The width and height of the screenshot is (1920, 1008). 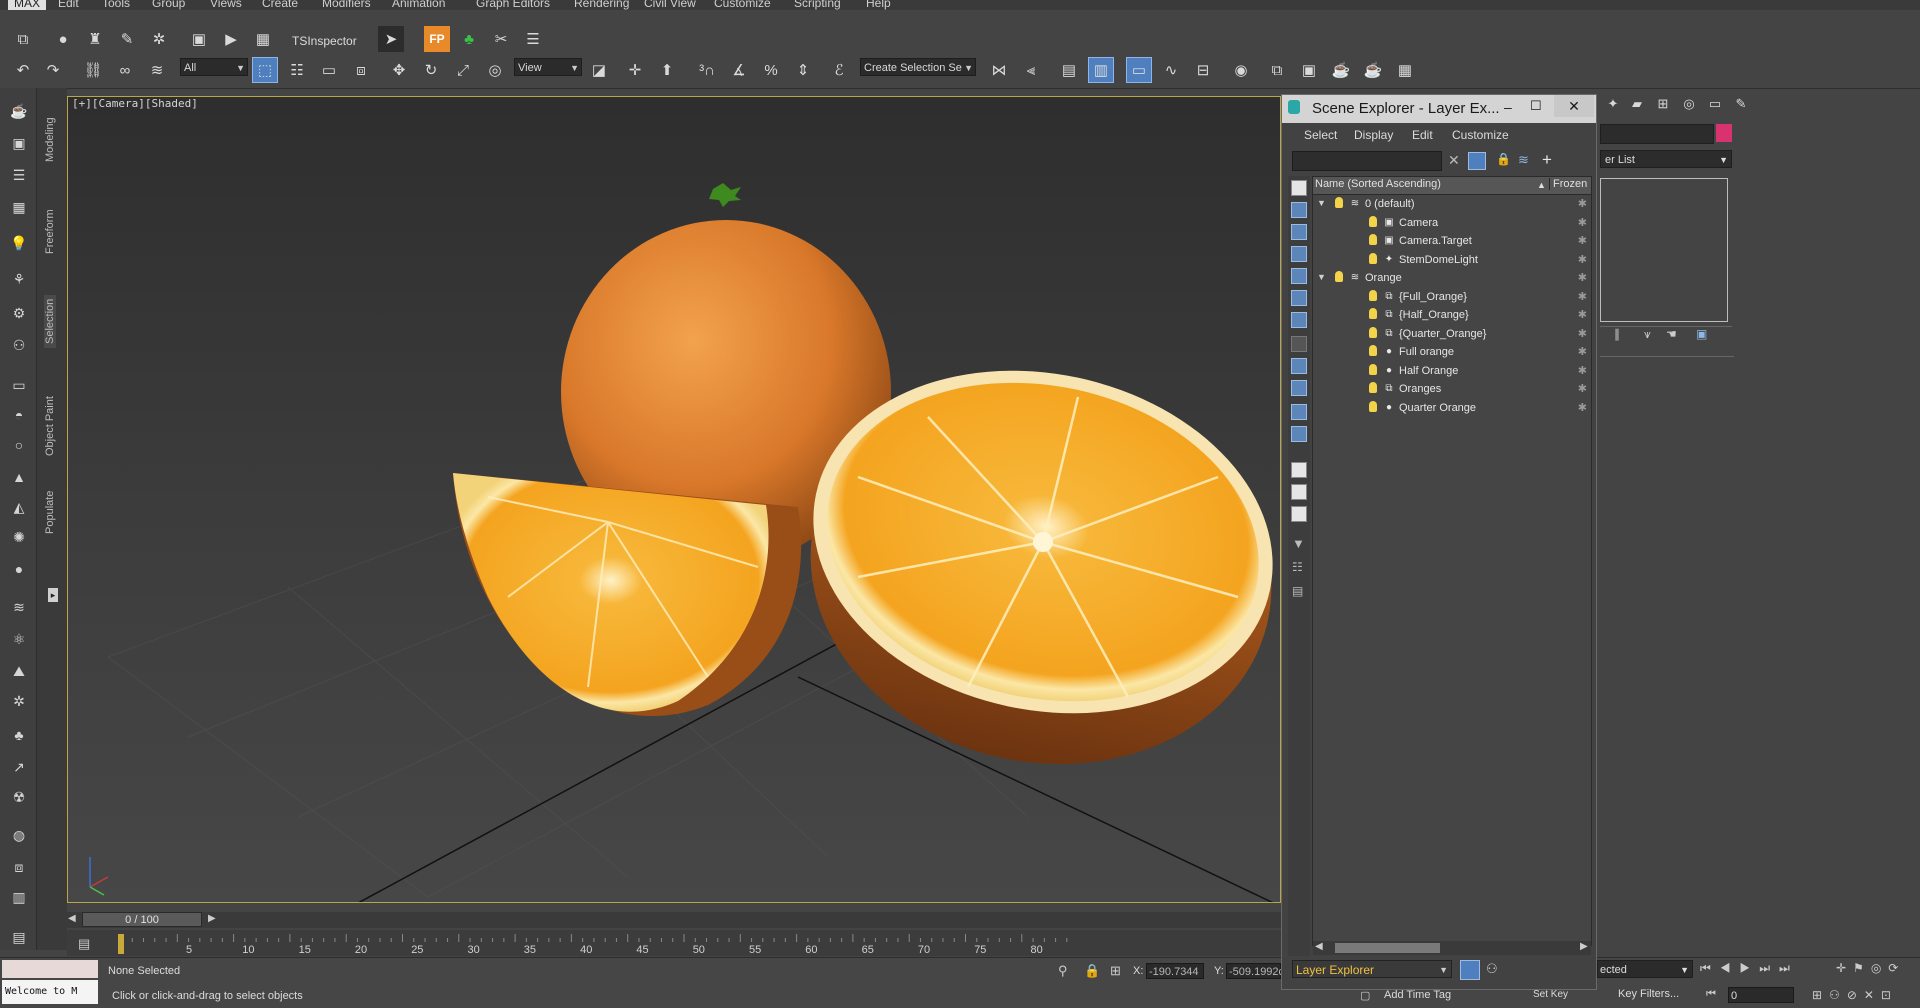 I want to click on ruler-icon: ▥, so click(x=19, y=897).